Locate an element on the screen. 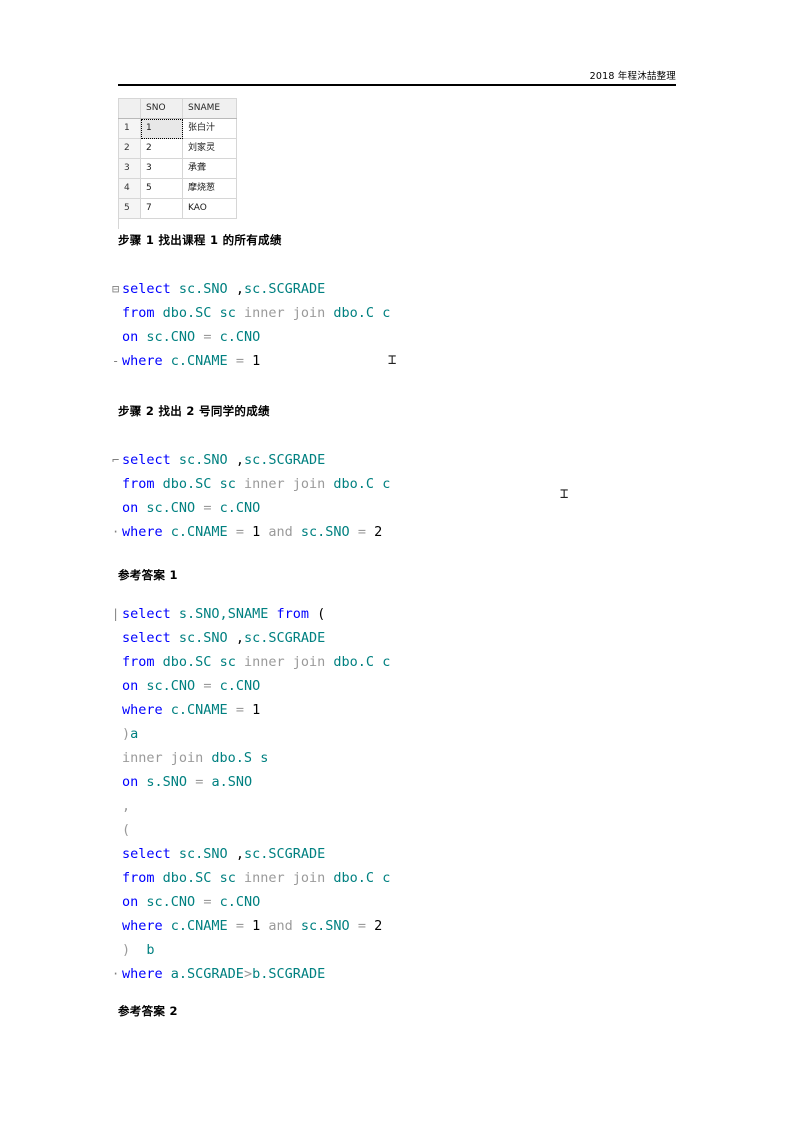 This screenshot has height=1123, width=794. header-title: 2018 年程沐喆整理 is located at coordinates (632, 76).